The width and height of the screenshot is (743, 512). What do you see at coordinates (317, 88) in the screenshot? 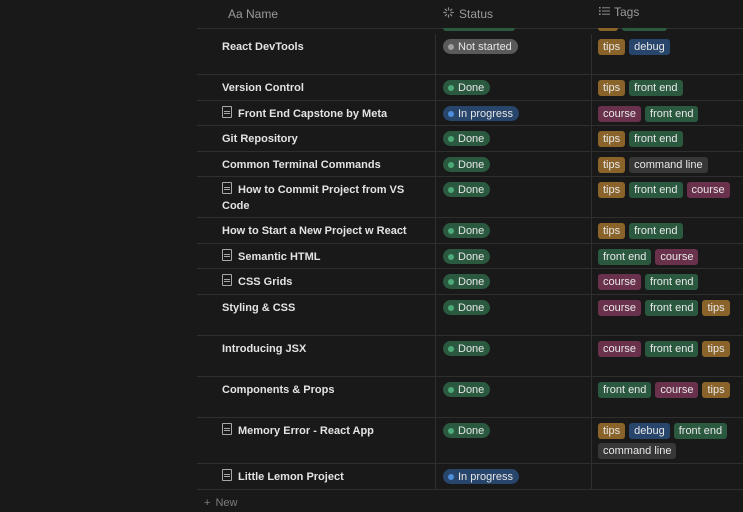
I see `row-title: Version Control` at bounding box center [317, 88].